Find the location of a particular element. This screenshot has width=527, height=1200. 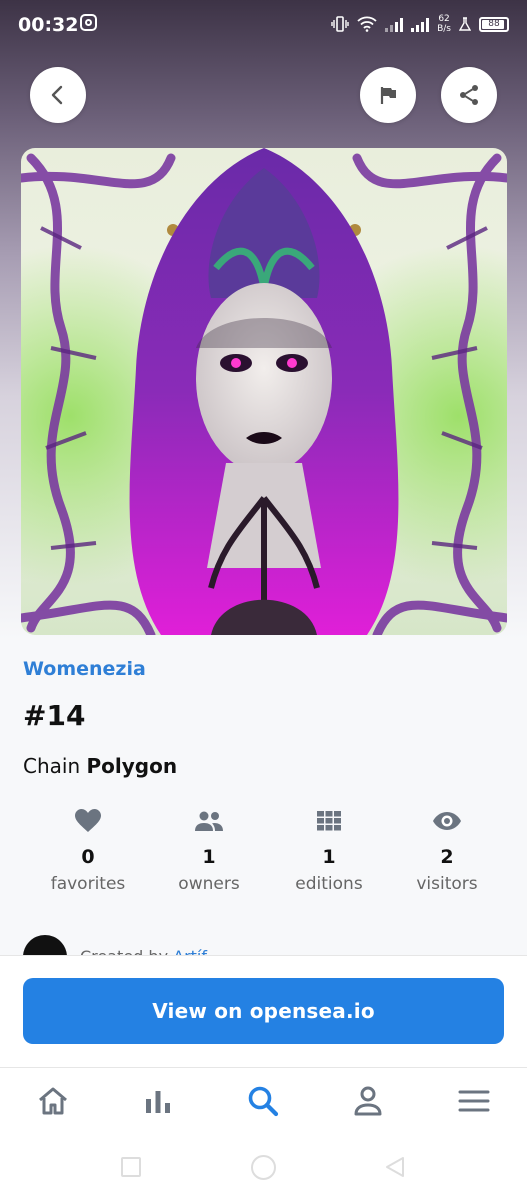

chain-value: Polygon is located at coordinates (132, 766).